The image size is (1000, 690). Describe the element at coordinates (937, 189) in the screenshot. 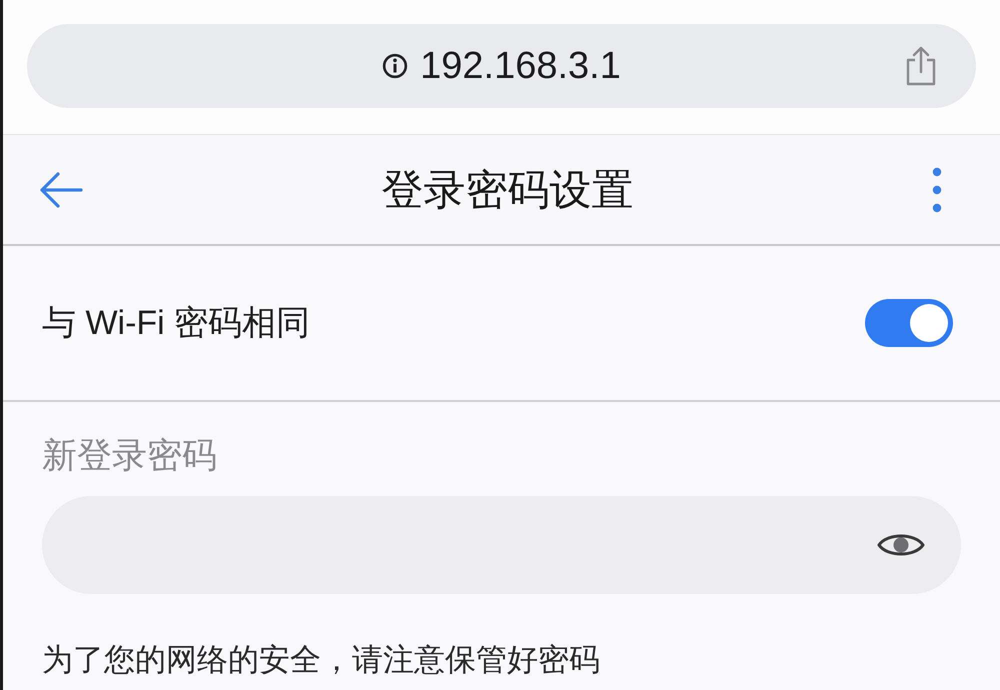

I see `more-options-icon` at that location.